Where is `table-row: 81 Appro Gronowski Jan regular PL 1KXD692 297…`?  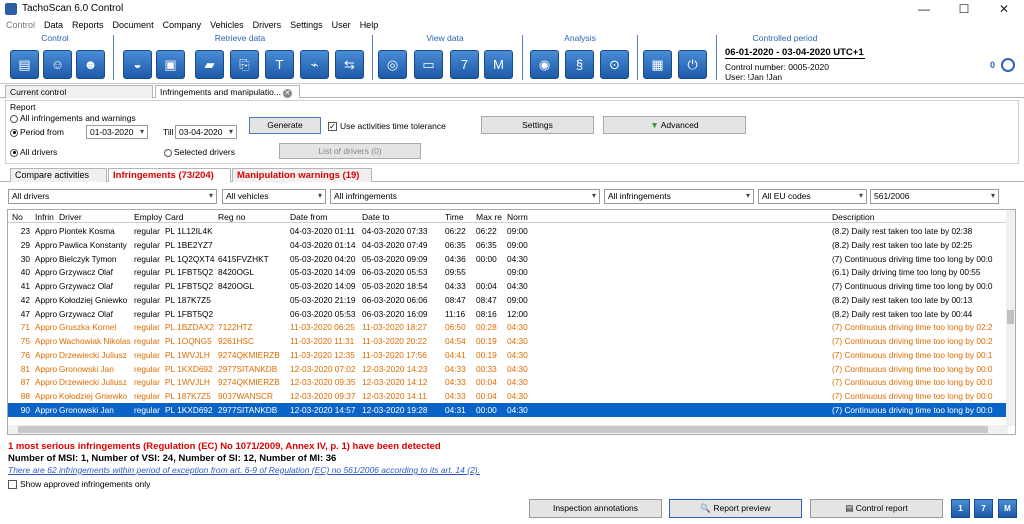
table-row: 81 Appro Gronowski Jan regular PL 1KXD692 297… is located at coordinates (508, 369).